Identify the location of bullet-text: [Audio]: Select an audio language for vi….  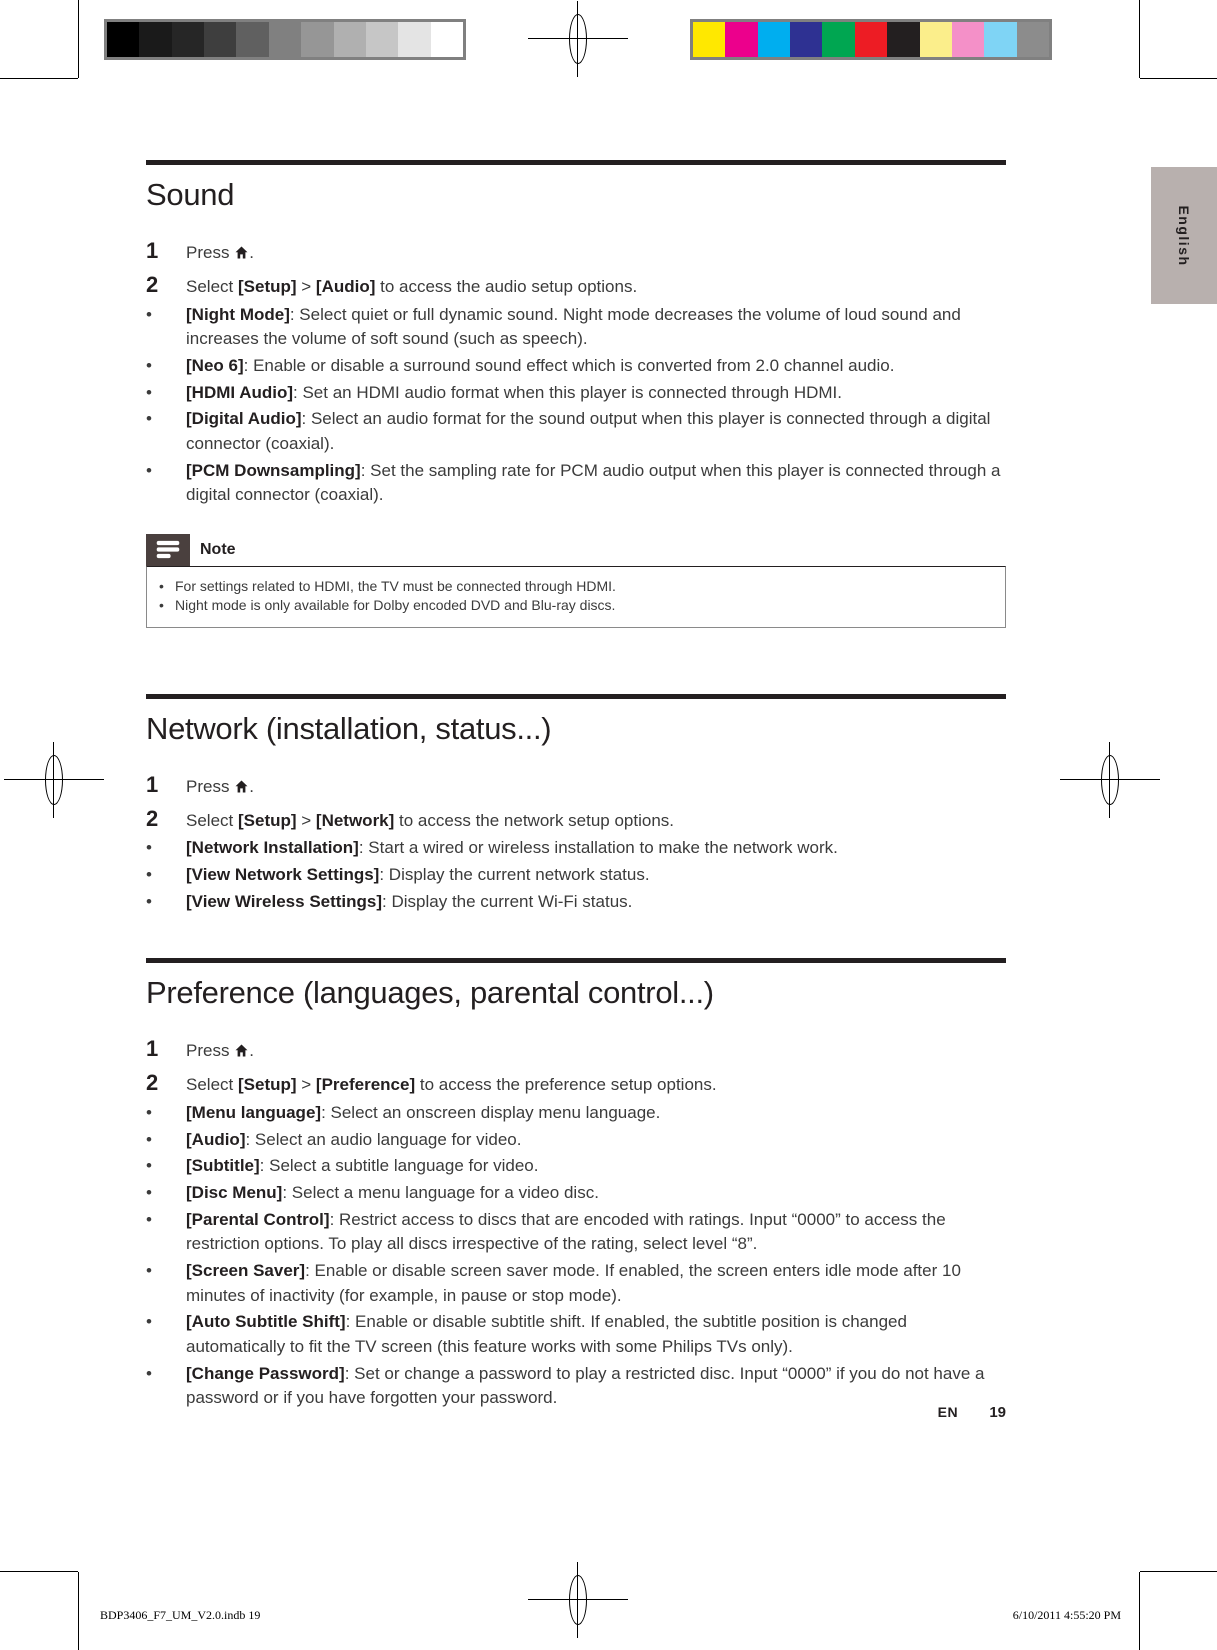
(596, 1140).